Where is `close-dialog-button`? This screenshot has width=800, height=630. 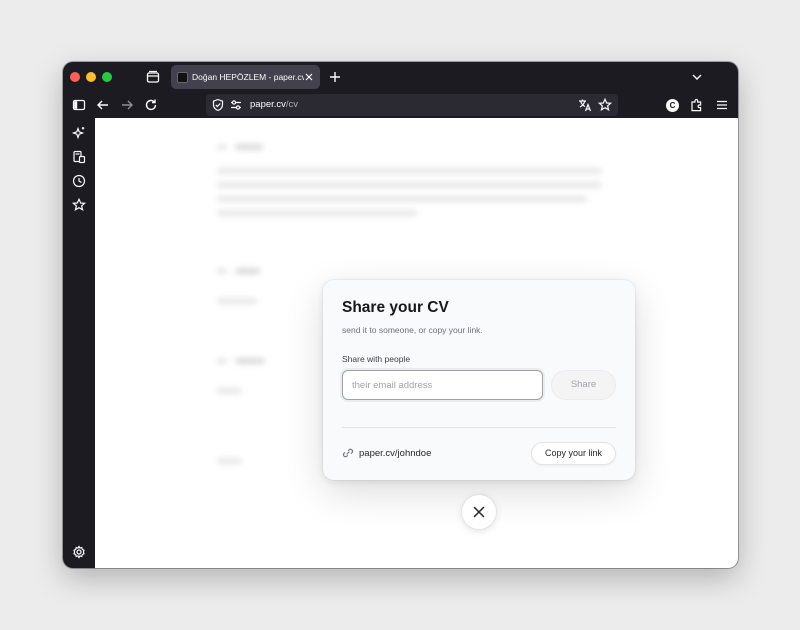 close-dialog-button is located at coordinates (479, 512).